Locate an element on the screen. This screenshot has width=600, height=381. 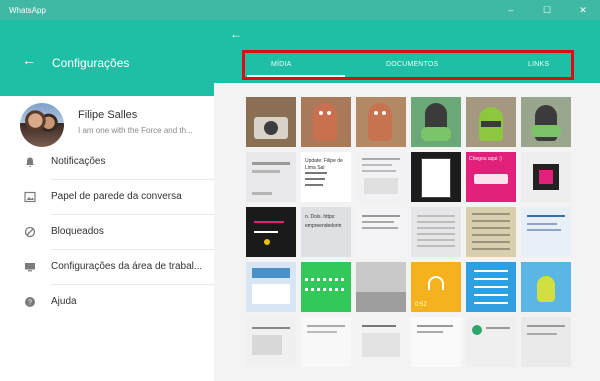
thumb-text: Chegou aqui :) is located at coordinates (485, 159).